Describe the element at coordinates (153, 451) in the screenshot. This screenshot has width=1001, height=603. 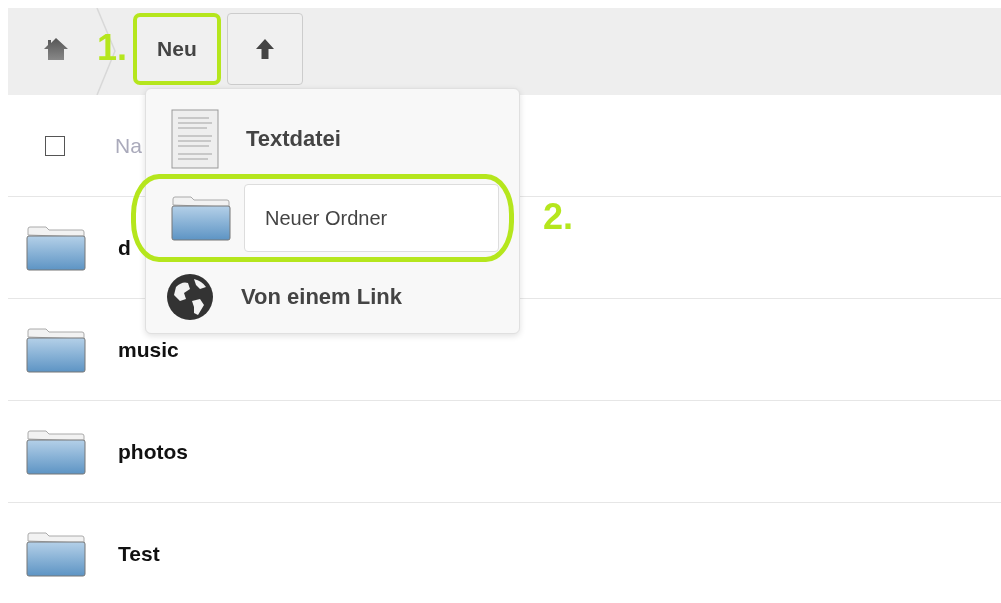
I see `folder-name: photos` at that location.